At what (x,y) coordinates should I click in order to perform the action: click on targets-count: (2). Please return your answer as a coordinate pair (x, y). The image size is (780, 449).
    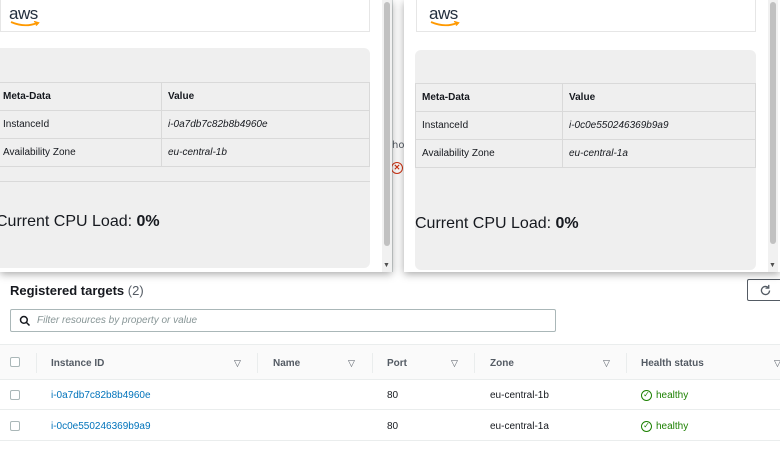
    Looking at the image, I should click on (135, 290).